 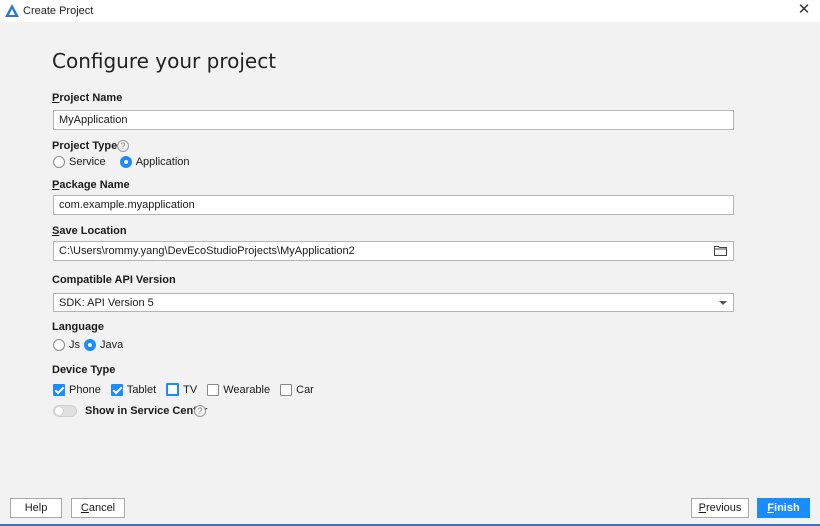 What do you see at coordinates (804, 10) in the screenshot?
I see `close-icon: ✕` at bounding box center [804, 10].